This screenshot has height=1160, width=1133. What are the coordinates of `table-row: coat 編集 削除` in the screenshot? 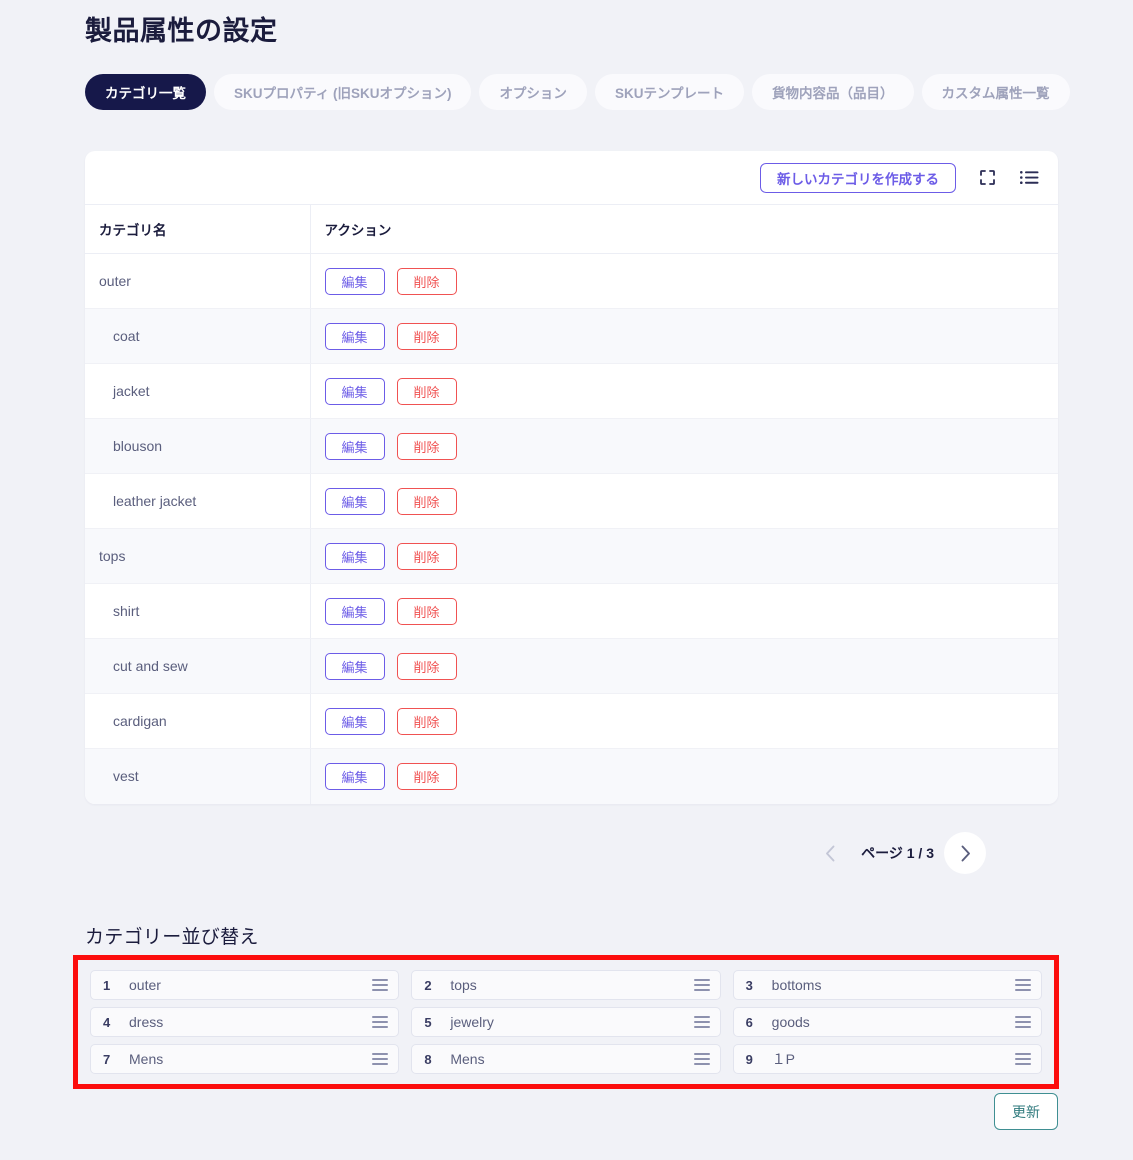 It's located at (572, 336).